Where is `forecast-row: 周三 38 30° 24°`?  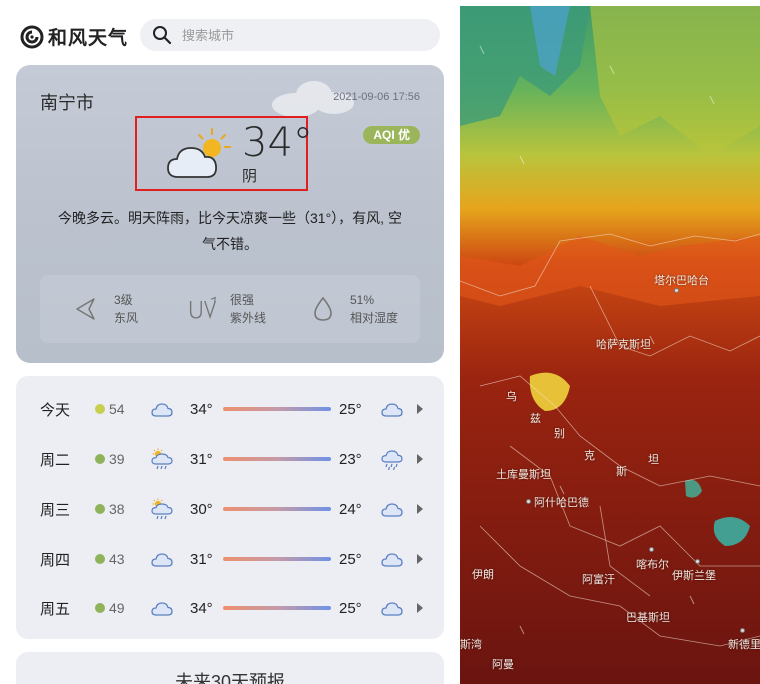
forecast-row: 周三 38 30° 24° is located at coordinates (230, 509).